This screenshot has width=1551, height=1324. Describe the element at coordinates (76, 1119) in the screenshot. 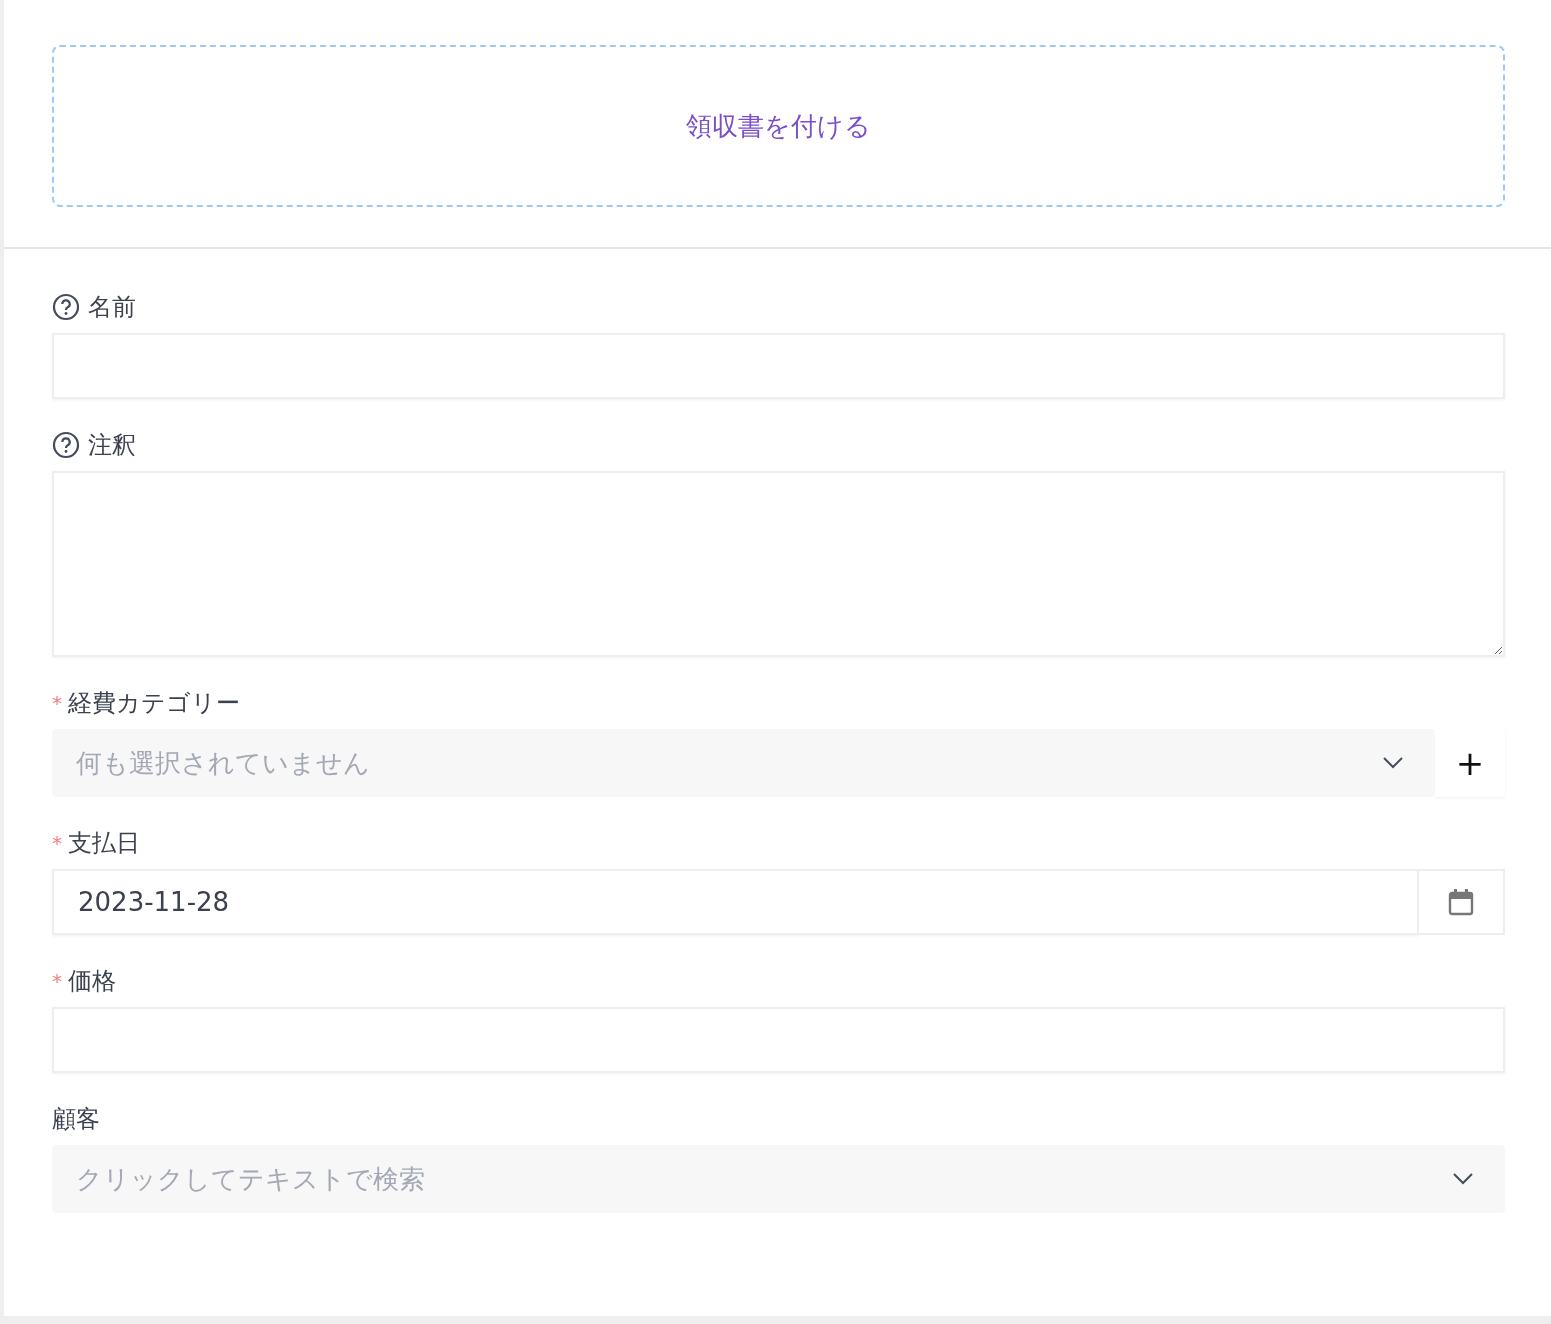

I see `field-label: 顧客` at that location.